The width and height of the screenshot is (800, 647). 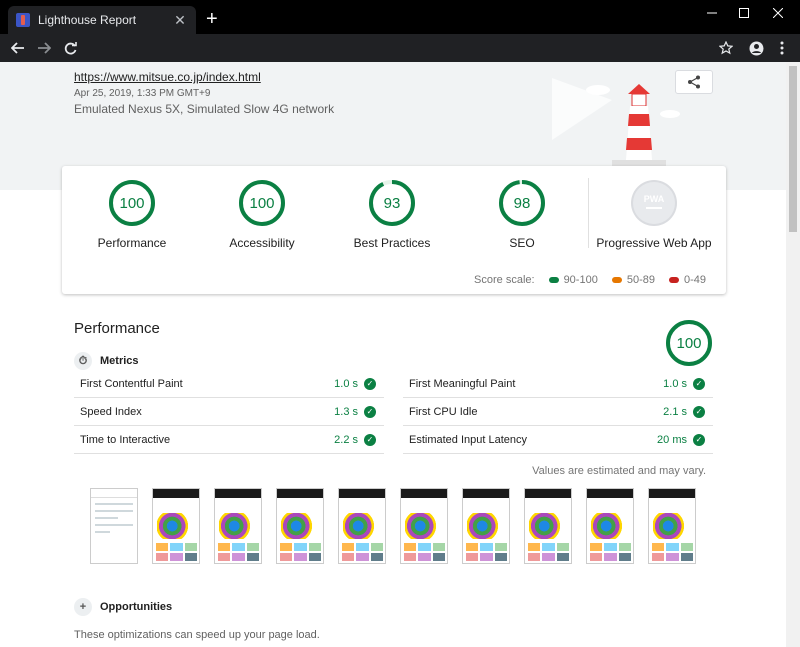 I want to click on reload-icon, so click(x=70, y=47).